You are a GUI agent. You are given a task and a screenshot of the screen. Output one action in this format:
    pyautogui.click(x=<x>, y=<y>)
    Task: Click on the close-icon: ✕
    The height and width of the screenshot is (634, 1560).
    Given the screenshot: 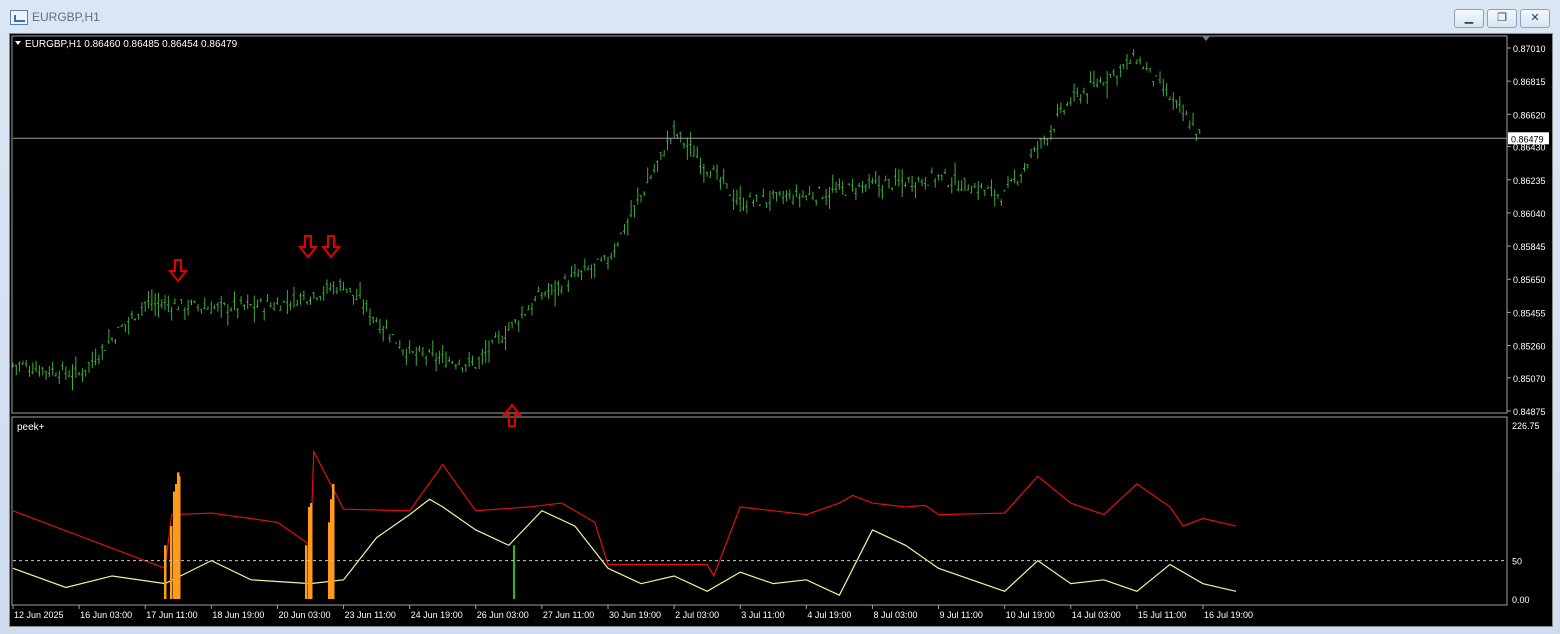 What is the action you would take?
    pyautogui.click(x=1535, y=18)
    